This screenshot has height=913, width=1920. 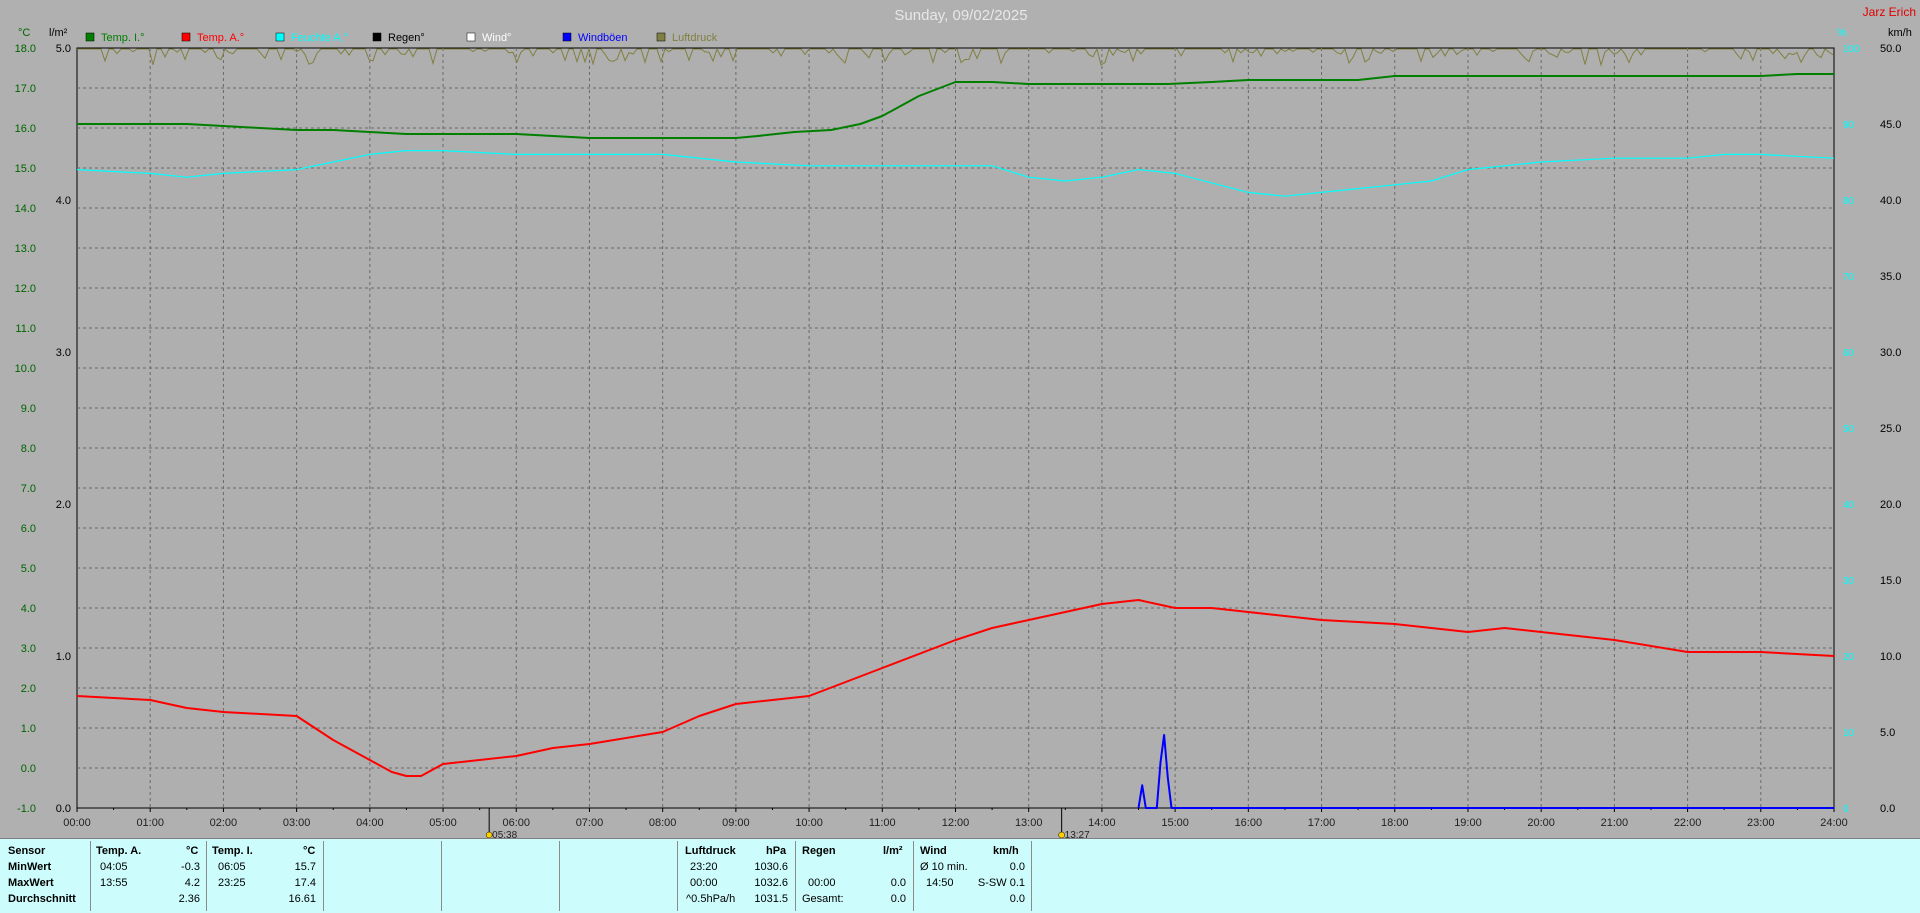 I want to click on y-right-humidity-label: 20, so click(x=1849, y=657).